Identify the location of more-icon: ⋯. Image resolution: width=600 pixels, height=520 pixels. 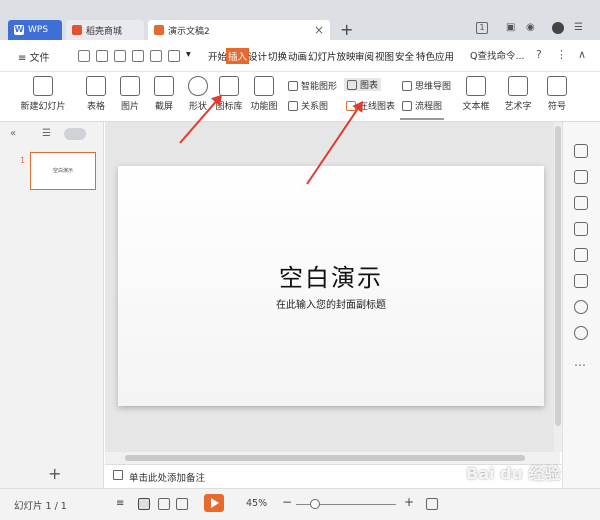
(581, 365).